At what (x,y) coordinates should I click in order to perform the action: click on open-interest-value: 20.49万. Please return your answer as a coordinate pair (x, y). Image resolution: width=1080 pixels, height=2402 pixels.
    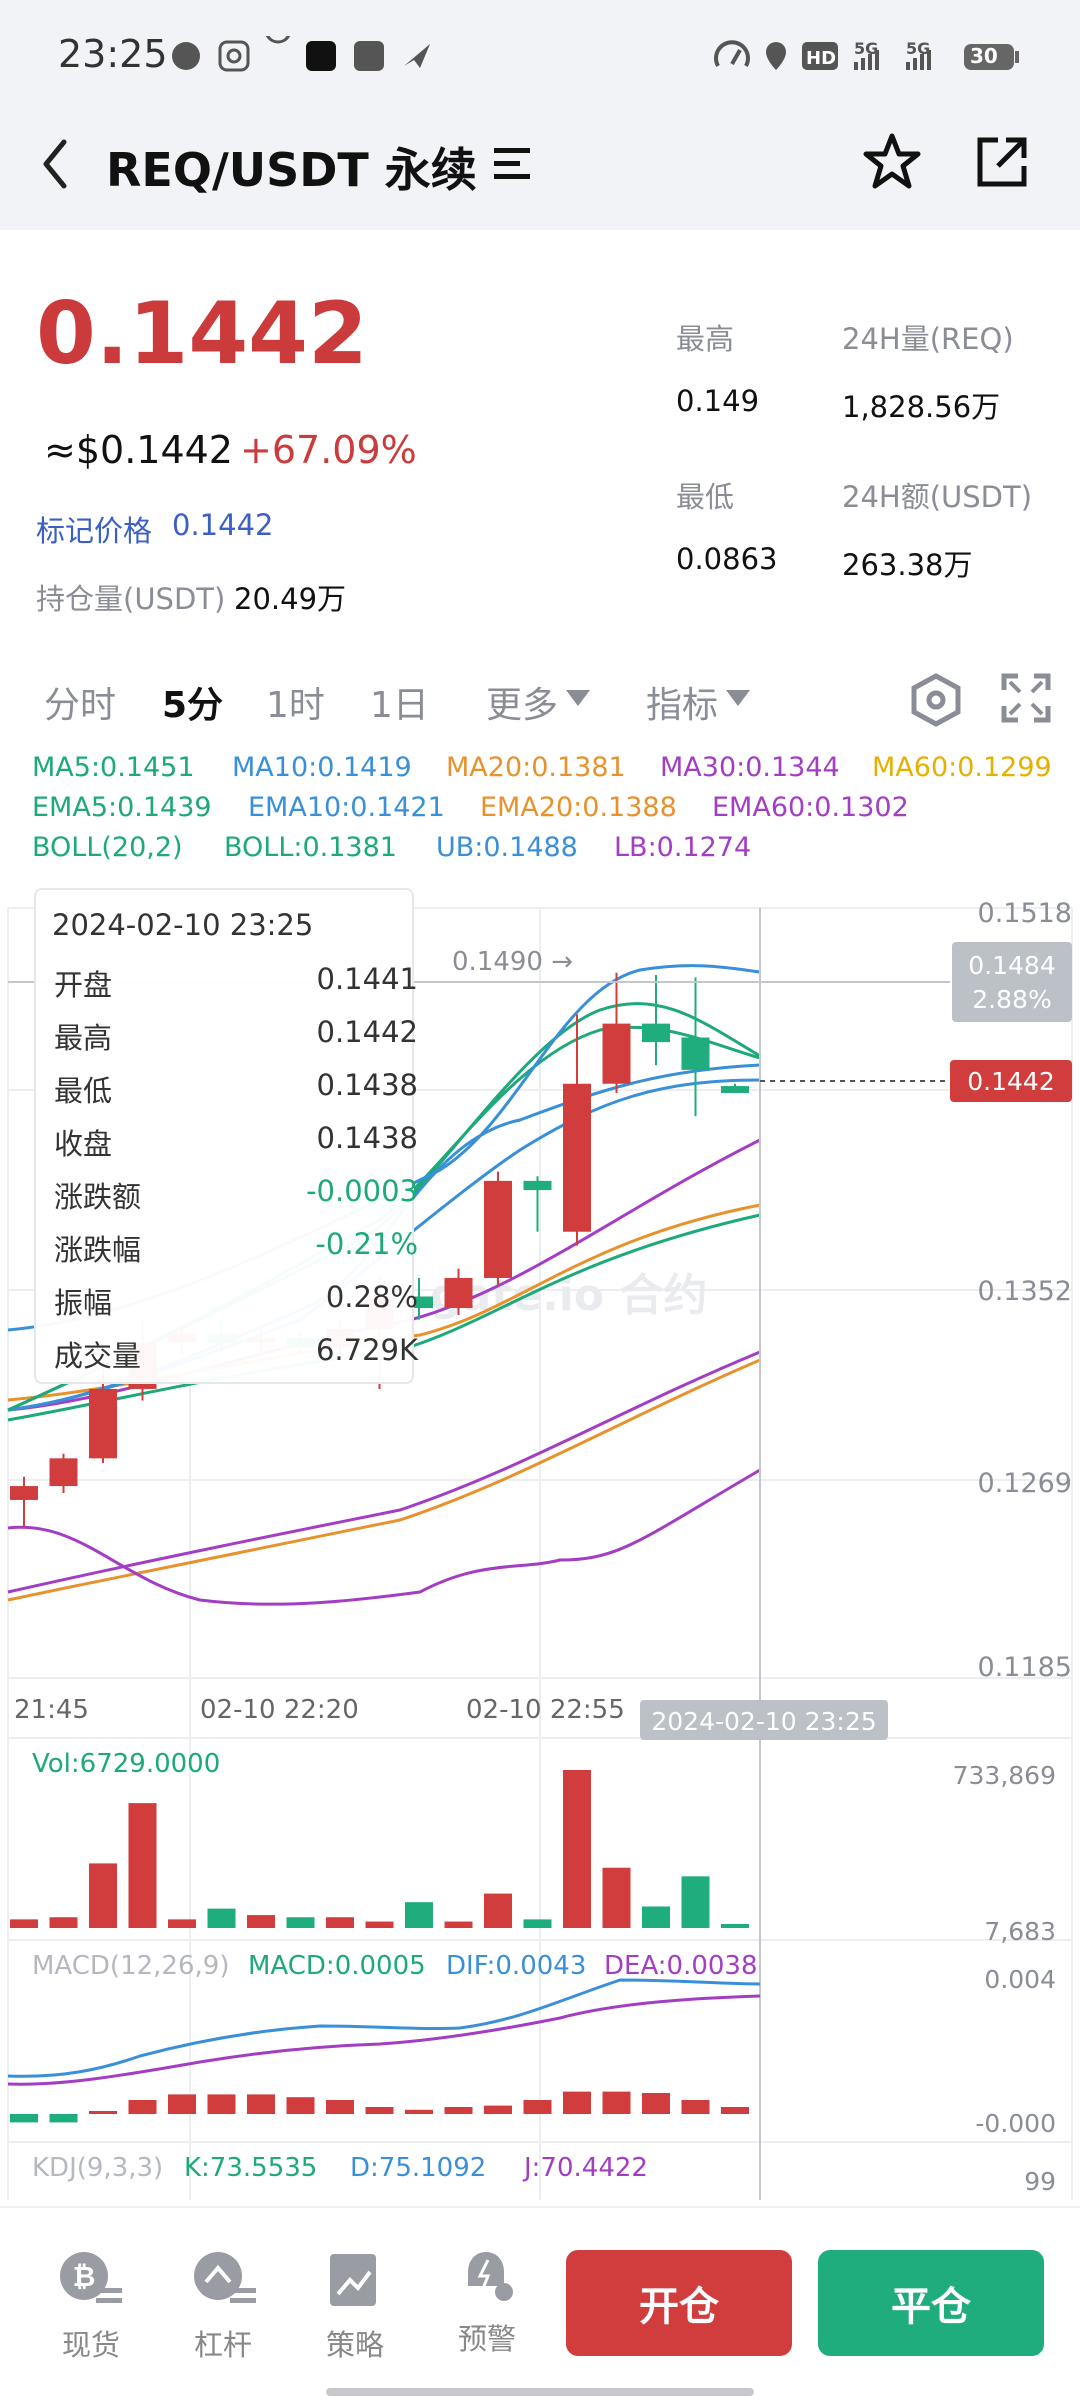
    Looking at the image, I should click on (290, 599).